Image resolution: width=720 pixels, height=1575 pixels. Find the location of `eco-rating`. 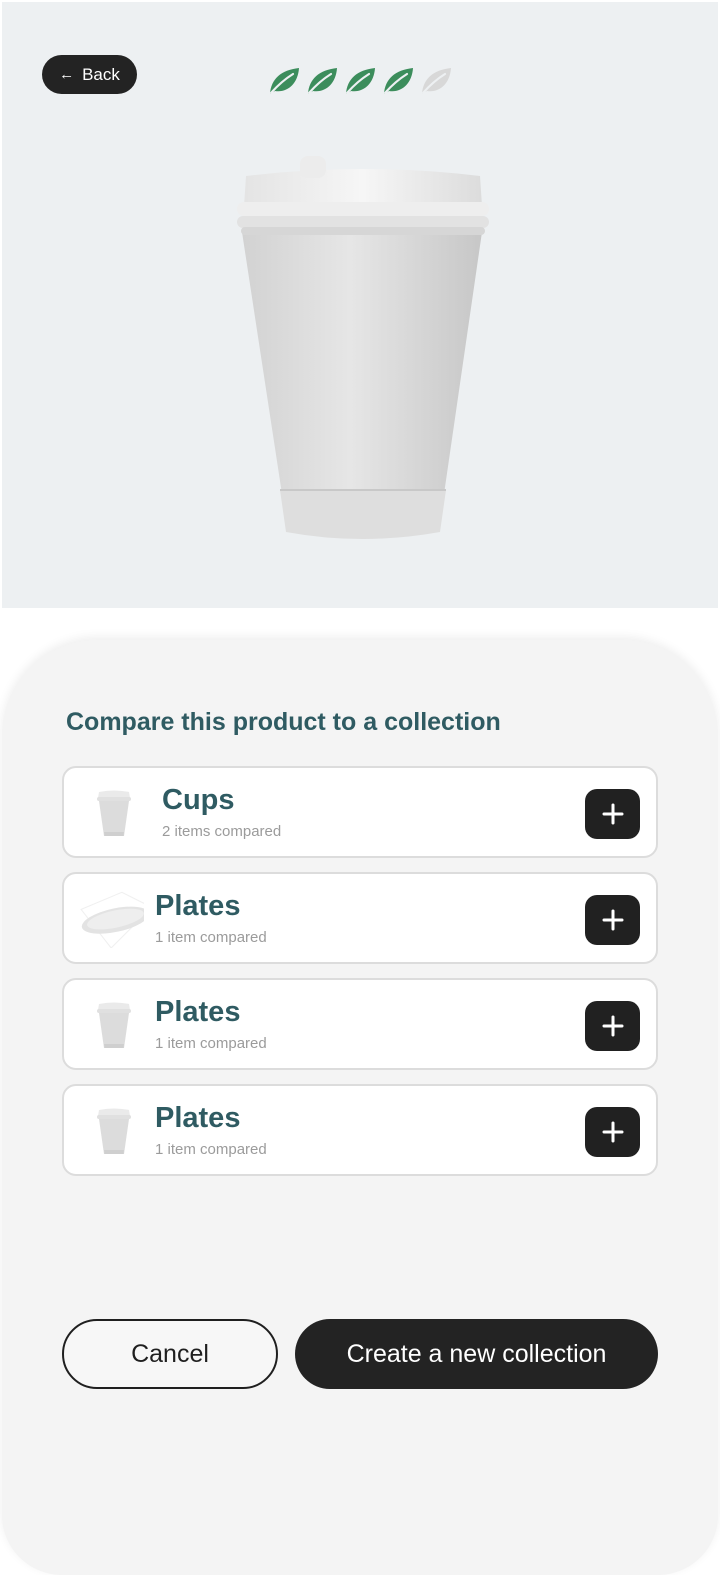

eco-rating is located at coordinates (360, 80).